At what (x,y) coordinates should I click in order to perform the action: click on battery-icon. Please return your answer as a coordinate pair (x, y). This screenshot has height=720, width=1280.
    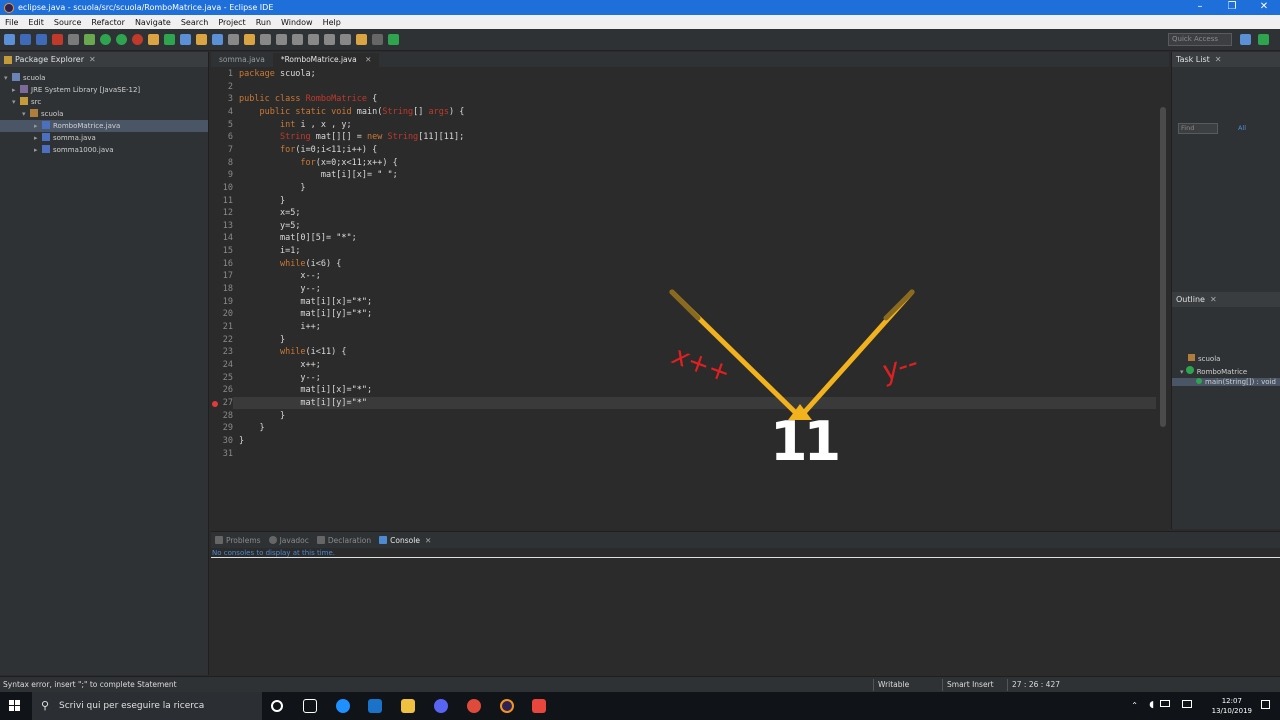
    Looking at the image, I should click on (1165, 703).